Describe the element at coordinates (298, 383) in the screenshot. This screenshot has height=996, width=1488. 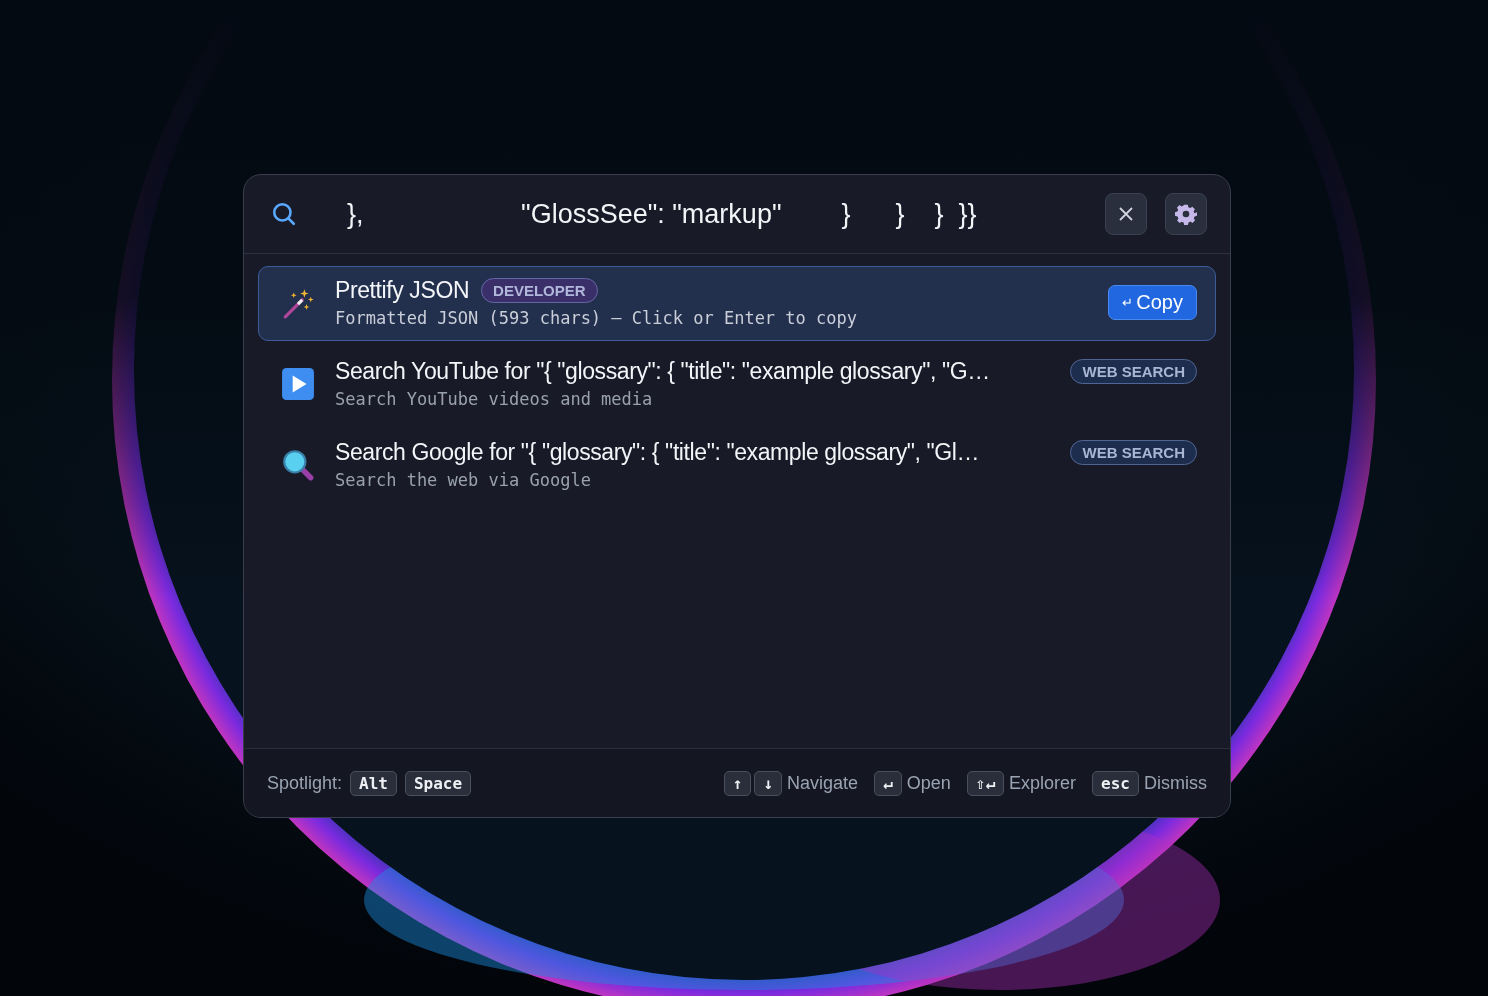
I see `play-icon` at that location.